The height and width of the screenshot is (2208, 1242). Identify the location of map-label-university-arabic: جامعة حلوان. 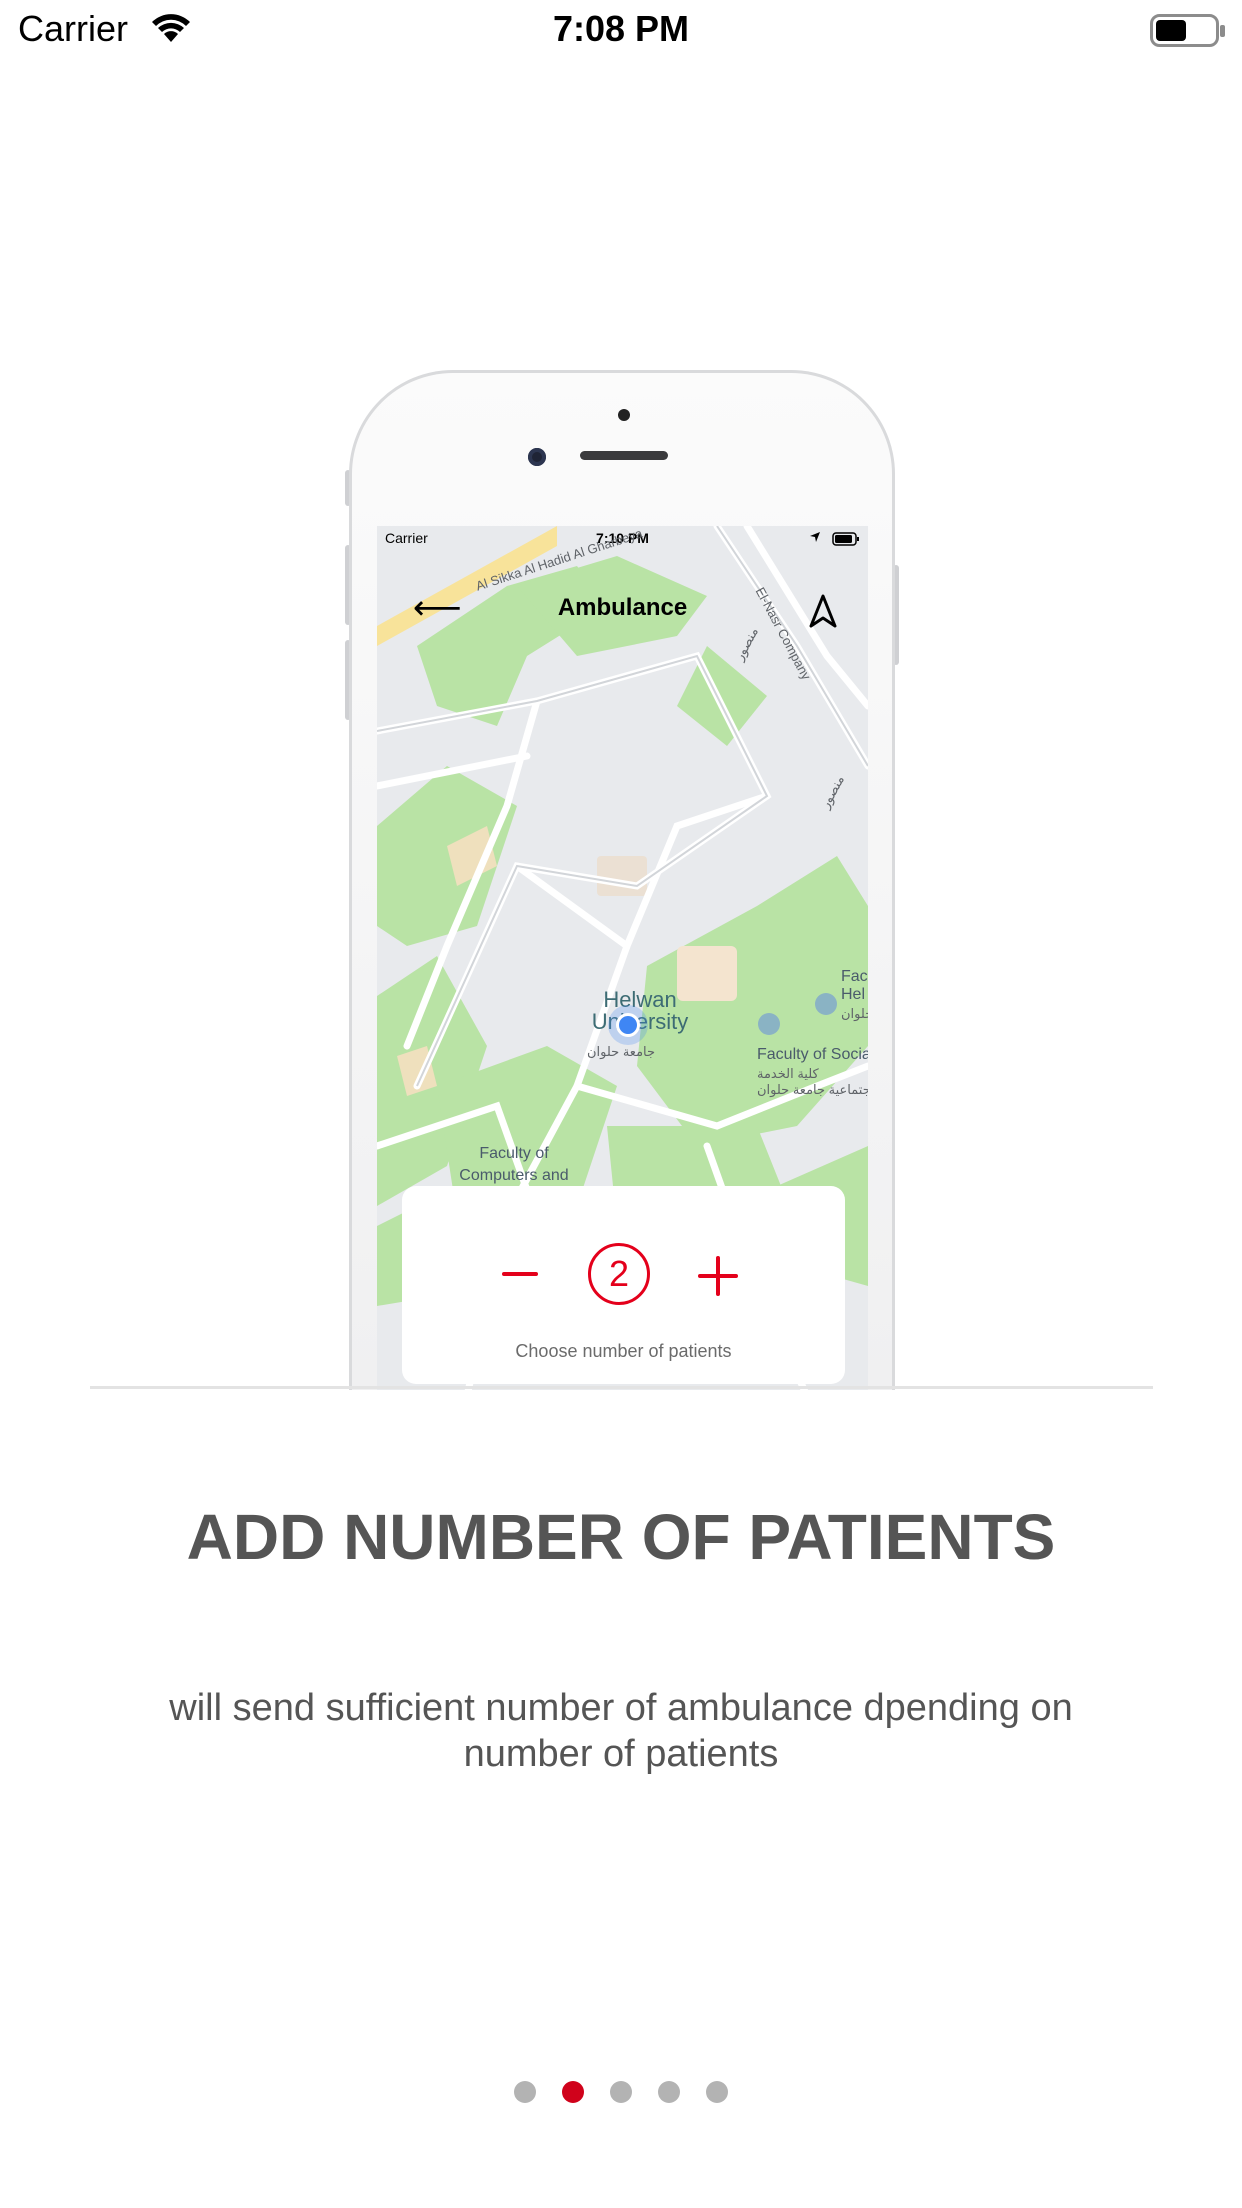
(621, 1051).